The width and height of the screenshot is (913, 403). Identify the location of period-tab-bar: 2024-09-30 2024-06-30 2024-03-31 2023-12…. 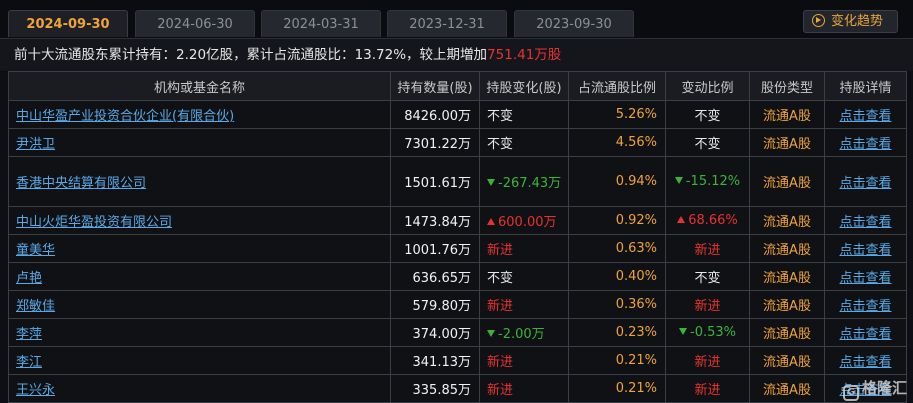
(456, 19).